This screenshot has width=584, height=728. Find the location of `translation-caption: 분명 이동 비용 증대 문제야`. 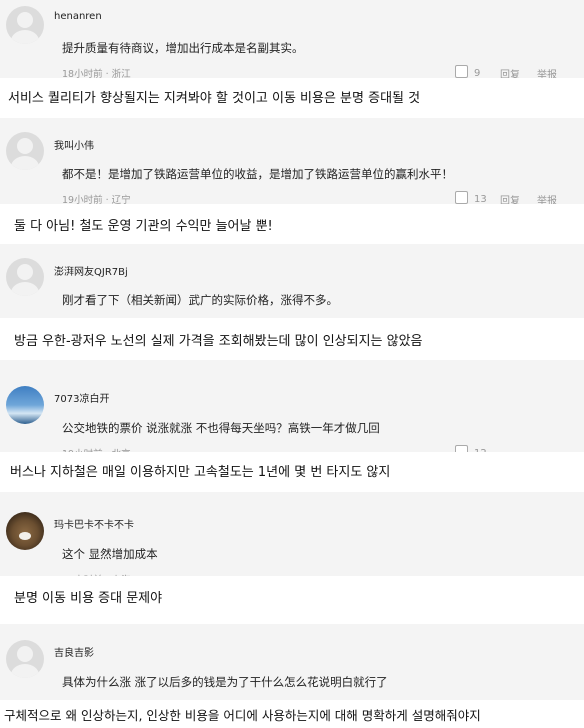

translation-caption: 분명 이동 비용 증대 문제야 is located at coordinates (292, 600).